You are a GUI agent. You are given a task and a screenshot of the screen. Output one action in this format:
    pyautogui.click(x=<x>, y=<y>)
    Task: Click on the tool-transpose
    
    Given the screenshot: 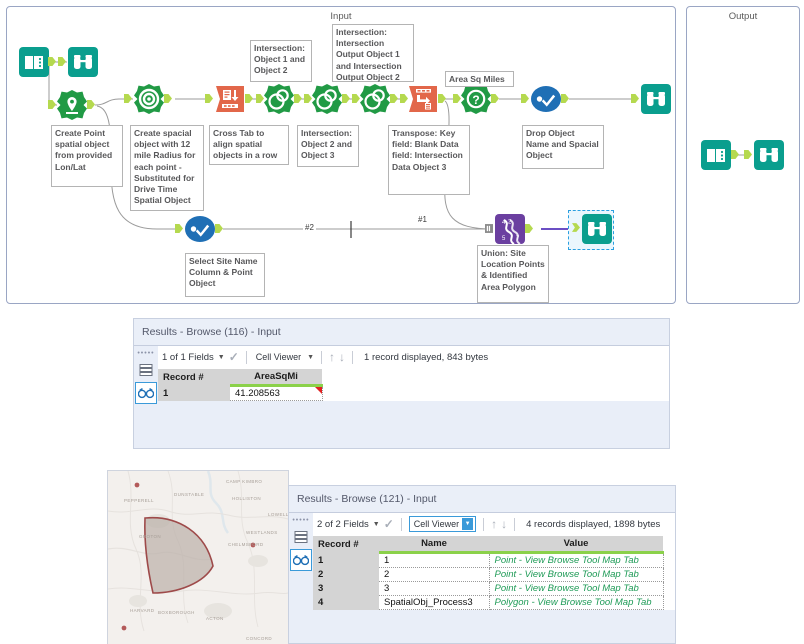 What is the action you would take?
    pyautogui.click(x=423, y=99)
    